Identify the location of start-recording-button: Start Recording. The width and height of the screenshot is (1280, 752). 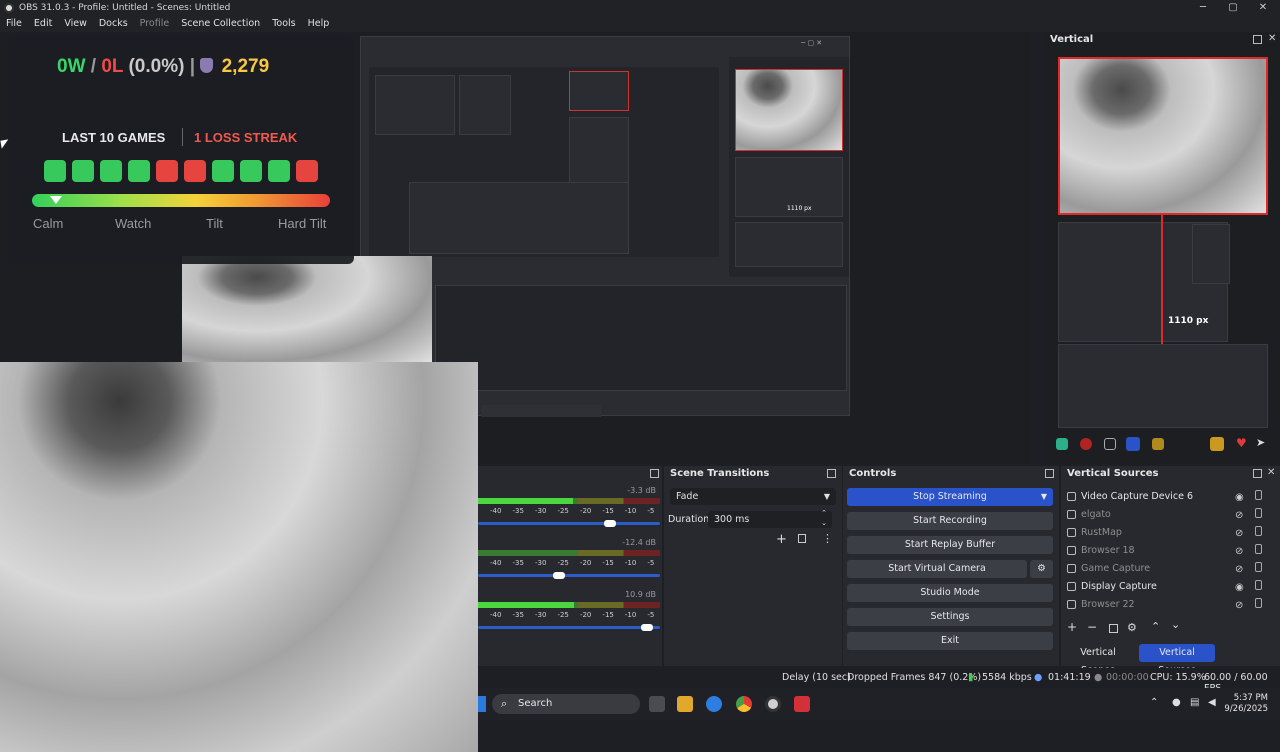
(950, 521).